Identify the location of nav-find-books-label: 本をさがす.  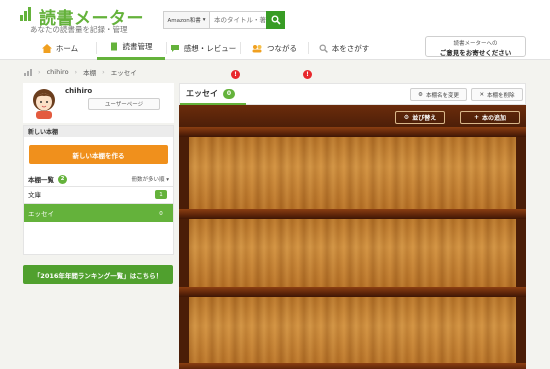
(350, 48).